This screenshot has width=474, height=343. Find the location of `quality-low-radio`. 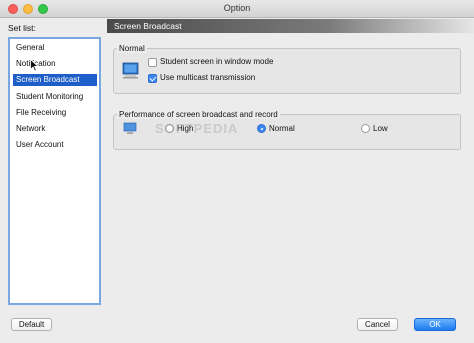

quality-low-radio is located at coordinates (365, 128).